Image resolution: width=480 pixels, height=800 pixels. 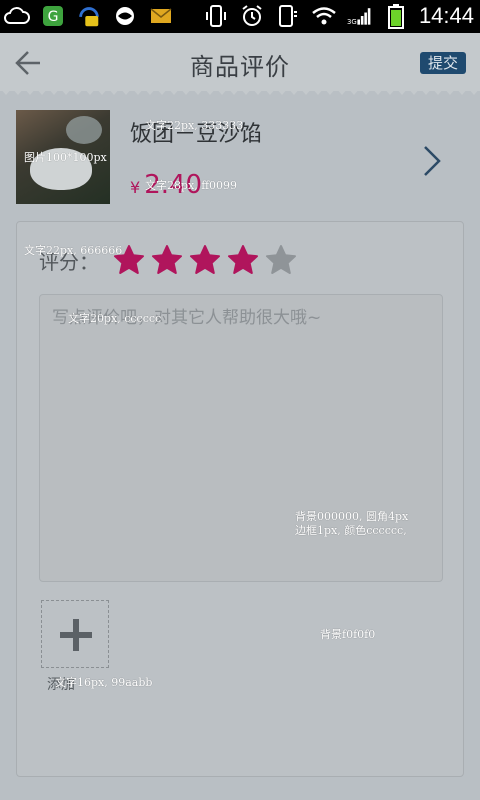 What do you see at coordinates (73, 250) in the screenshot?
I see `annotation-rating: 文字22px, 666666` at bounding box center [73, 250].